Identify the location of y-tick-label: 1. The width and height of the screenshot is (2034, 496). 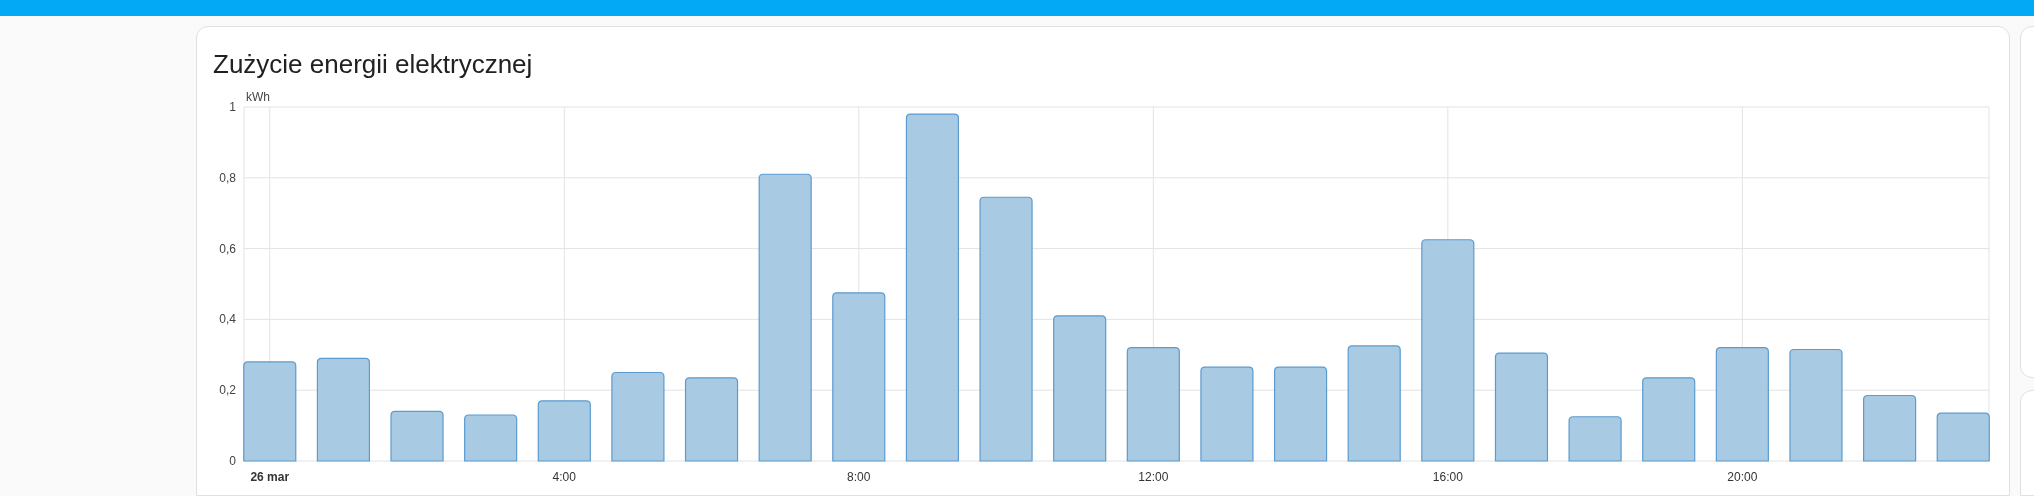
(232, 107).